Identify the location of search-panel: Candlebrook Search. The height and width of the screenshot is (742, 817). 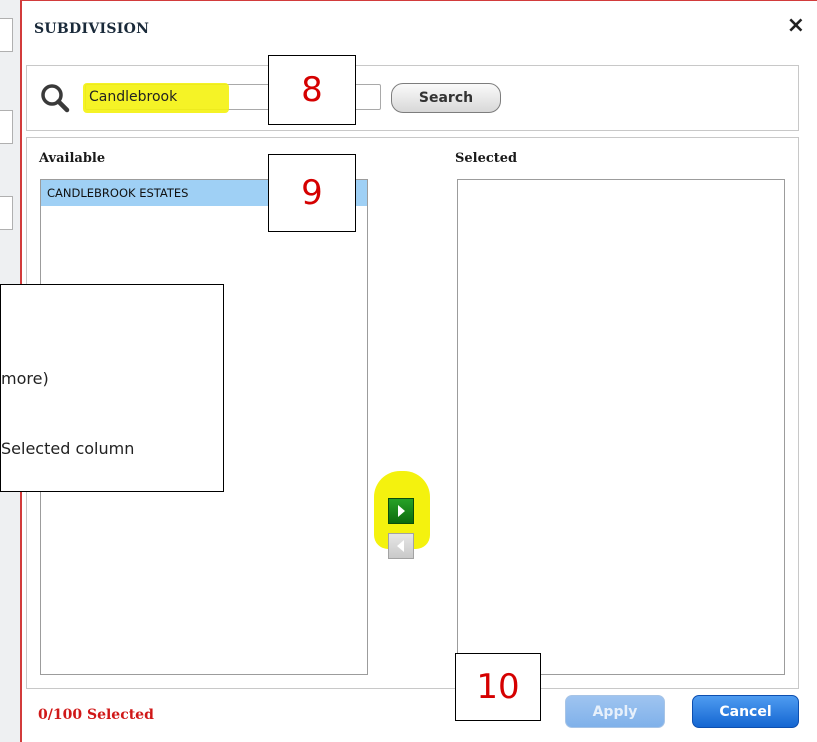
(412, 98).